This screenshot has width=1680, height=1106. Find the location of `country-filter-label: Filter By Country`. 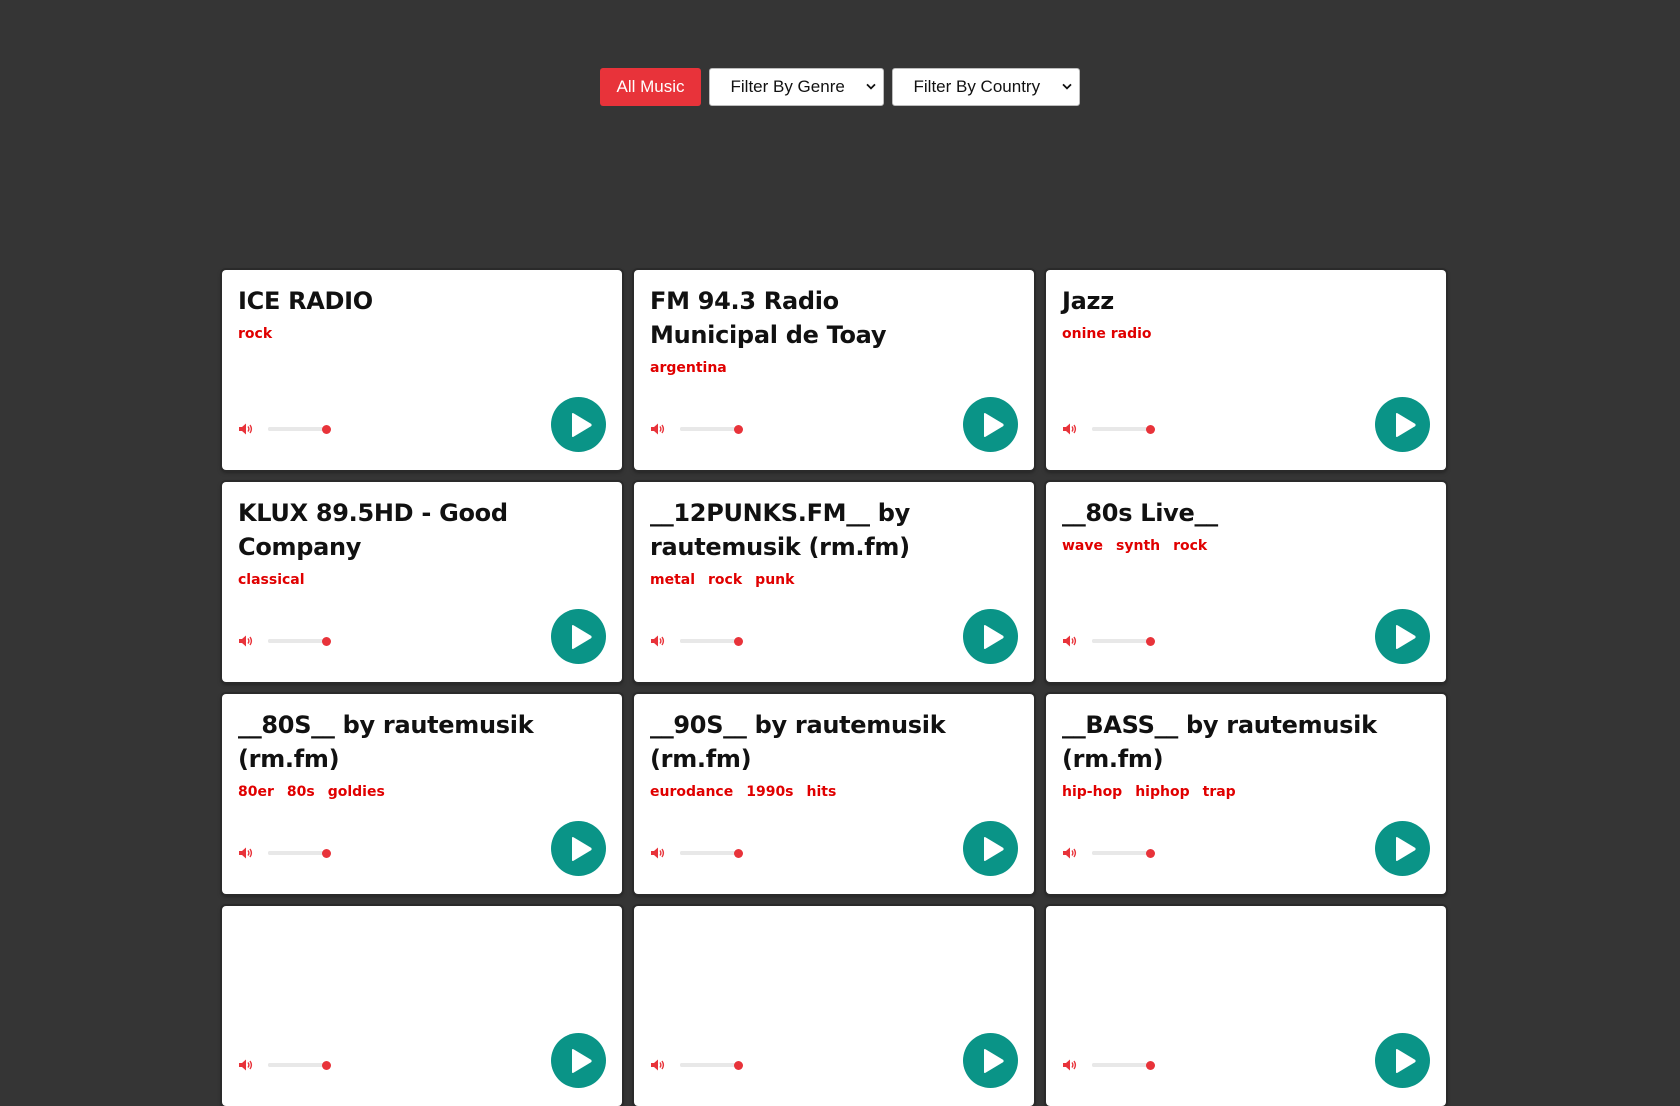

country-filter-label: Filter By Country is located at coordinates (977, 86).